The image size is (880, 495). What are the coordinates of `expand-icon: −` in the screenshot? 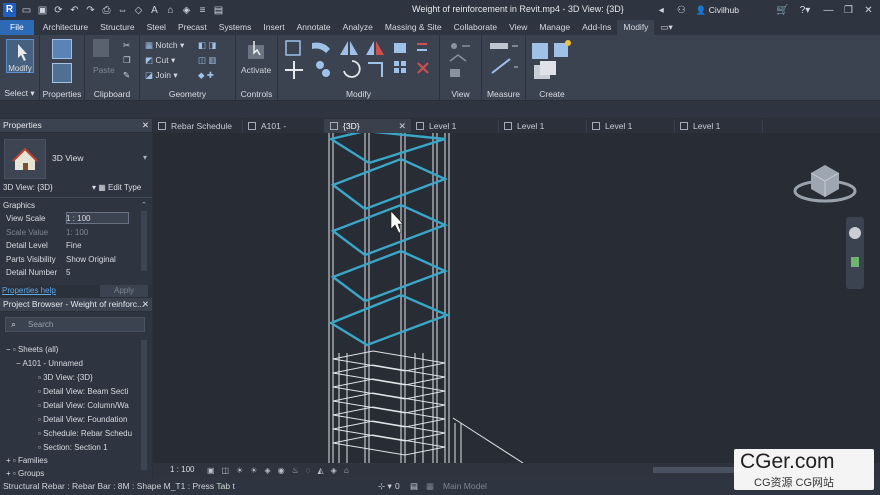 It's located at (9, 349).